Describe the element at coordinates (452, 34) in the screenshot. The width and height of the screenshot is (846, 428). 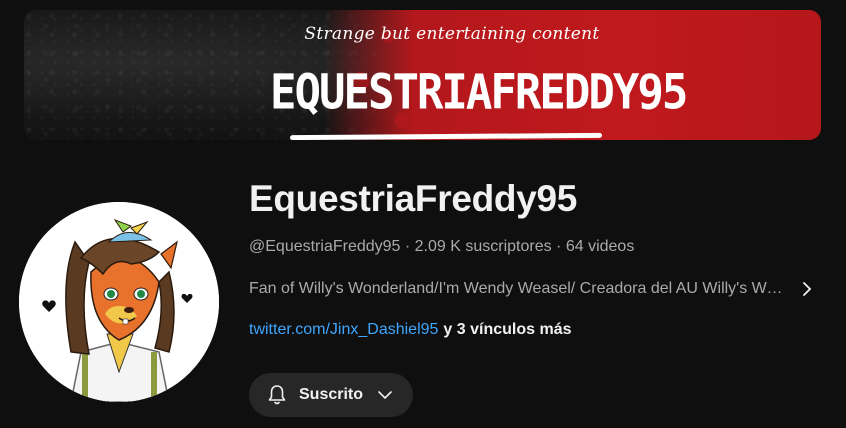
I see `banner-tagline: Strange but entertaining content` at that location.